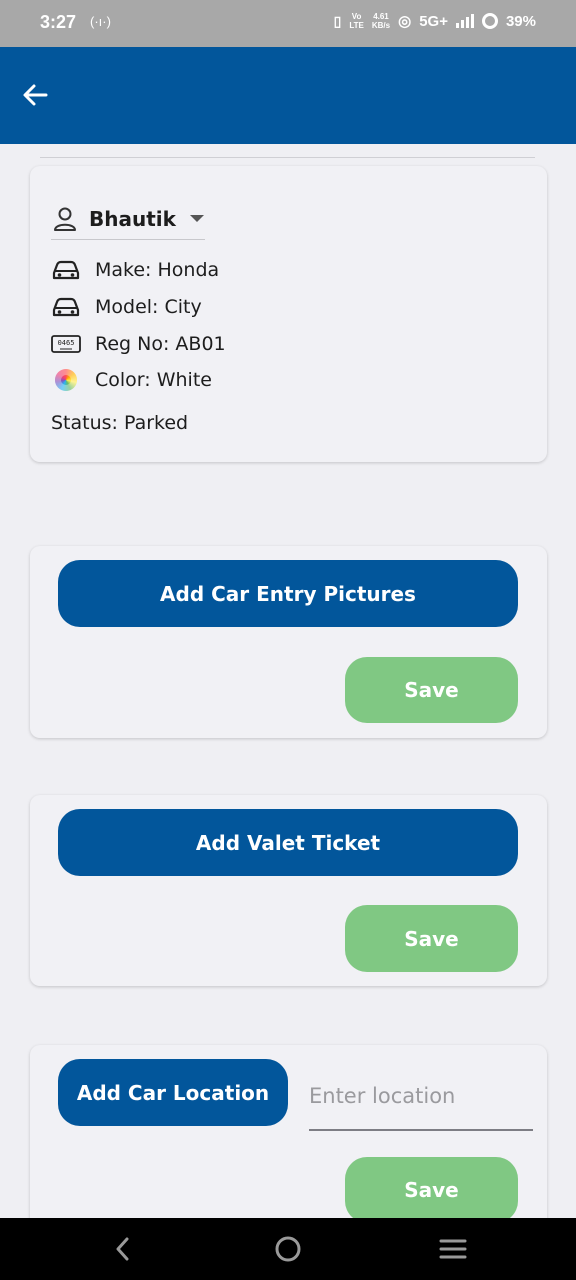 This screenshot has width=576, height=1280. What do you see at coordinates (58, 22) in the screenshot?
I see `status-time: 3:27` at bounding box center [58, 22].